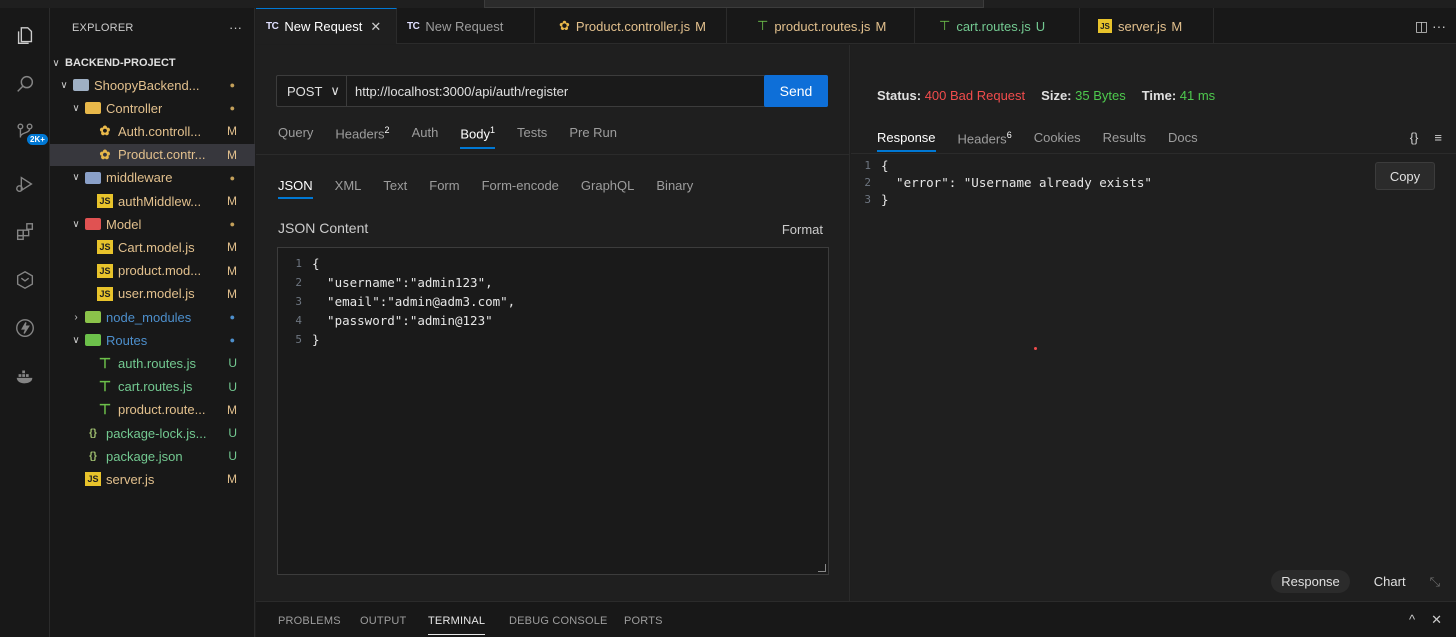 The height and width of the screenshot is (637, 1456). I want to click on panel-tab: TERMINAL, so click(457, 625).